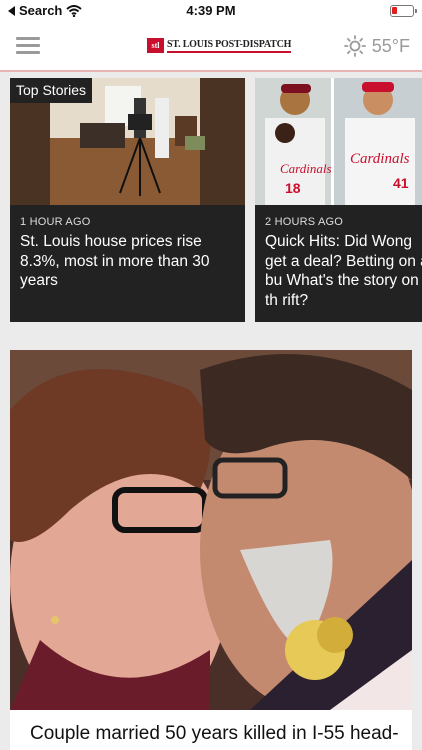  What do you see at coordinates (28, 45) in the screenshot?
I see `menu-icon` at bounding box center [28, 45].